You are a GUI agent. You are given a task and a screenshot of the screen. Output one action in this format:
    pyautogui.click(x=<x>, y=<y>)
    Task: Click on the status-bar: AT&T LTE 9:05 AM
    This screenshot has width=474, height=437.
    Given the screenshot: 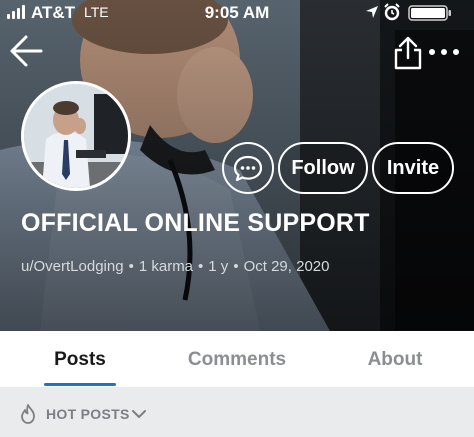 What is the action you would take?
    pyautogui.click(x=237, y=13)
    